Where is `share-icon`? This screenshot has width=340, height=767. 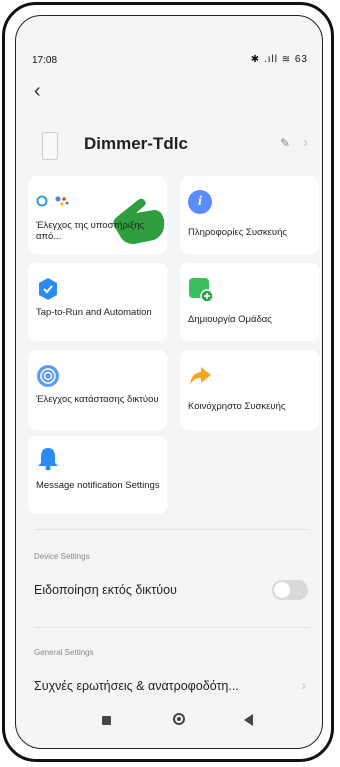 share-icon is located at coordinates (200, 376).